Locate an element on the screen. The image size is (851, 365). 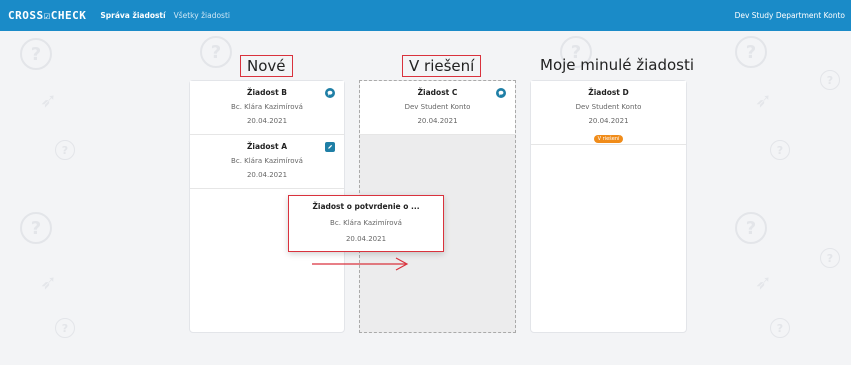
status-badge: V riešení is located at coordinates (608, 139).